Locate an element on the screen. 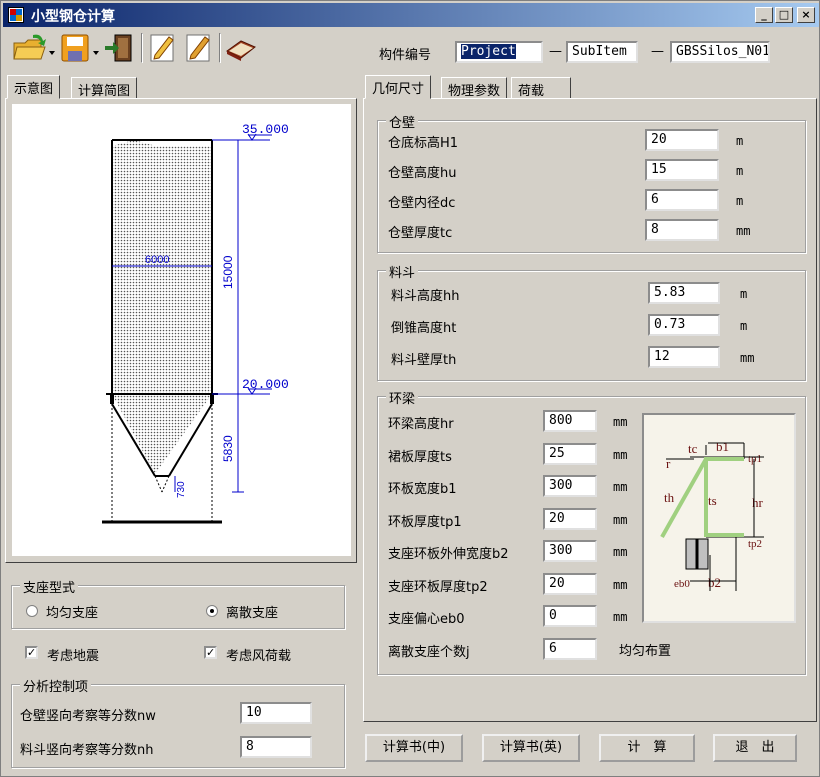 Image resolution: width=820 pixels, height=777 pixels. fig-tp1: tp1 is located at coordinates (755, 459).